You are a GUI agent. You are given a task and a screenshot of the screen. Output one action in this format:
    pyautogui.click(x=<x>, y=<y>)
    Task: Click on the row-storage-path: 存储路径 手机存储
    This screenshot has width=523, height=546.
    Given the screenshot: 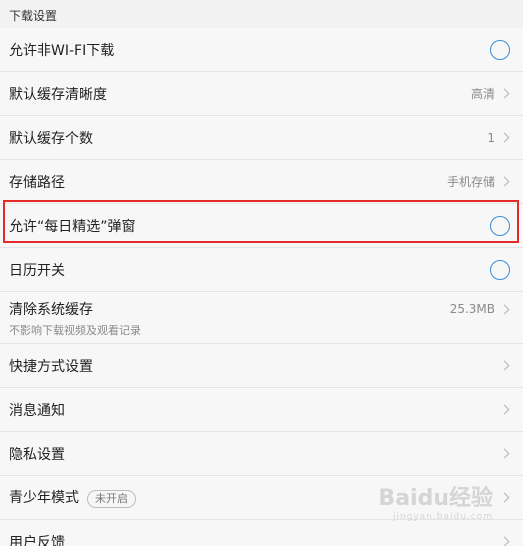 What is the action you would take?
    pyautogui.click(x=261, y=182)
    